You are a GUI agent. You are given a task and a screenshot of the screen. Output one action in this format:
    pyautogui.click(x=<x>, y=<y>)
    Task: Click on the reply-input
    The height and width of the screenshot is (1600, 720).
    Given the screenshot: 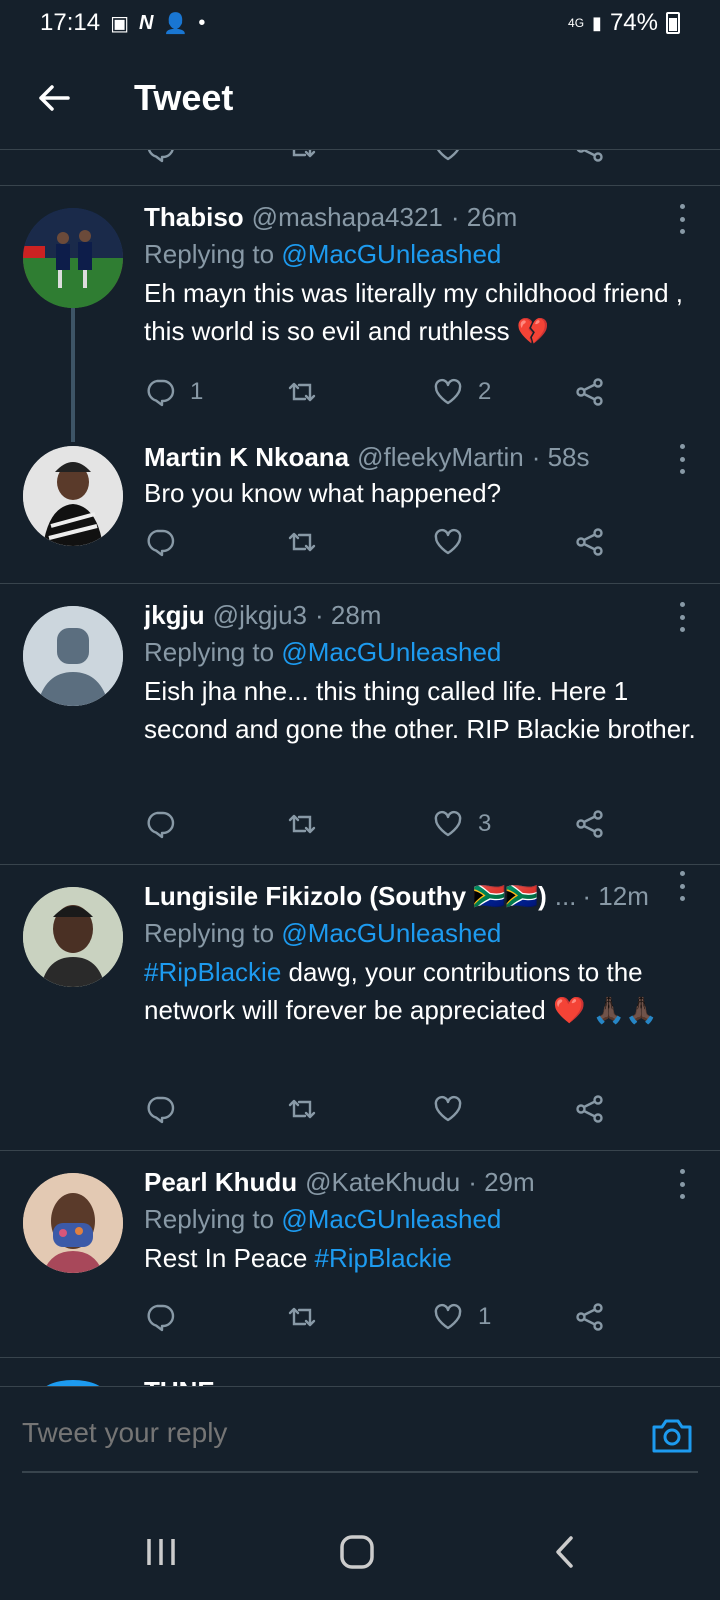 What is the action you would take?
    pyautogui.click(x=302, y=1433)
    